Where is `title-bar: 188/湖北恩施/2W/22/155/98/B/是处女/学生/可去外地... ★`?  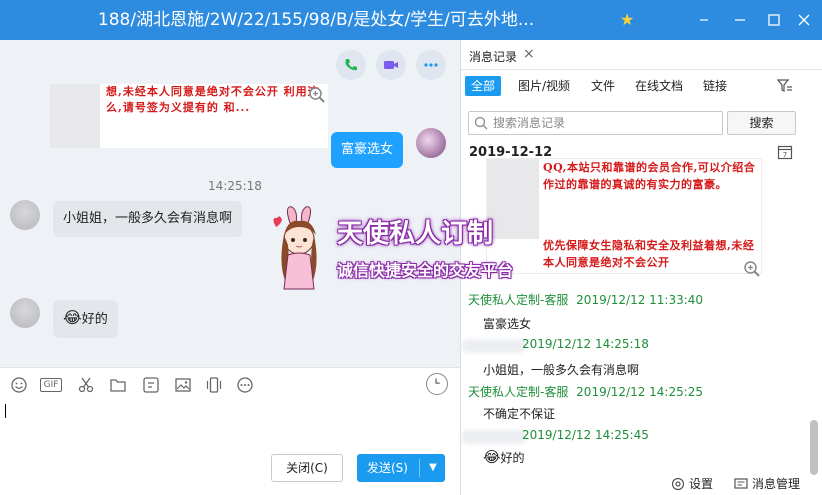 title-bar: 188/湖北恩施/2W/22/155/98/B/是处女/学生/可去外地... ★ is located at coordinates (411, 20).